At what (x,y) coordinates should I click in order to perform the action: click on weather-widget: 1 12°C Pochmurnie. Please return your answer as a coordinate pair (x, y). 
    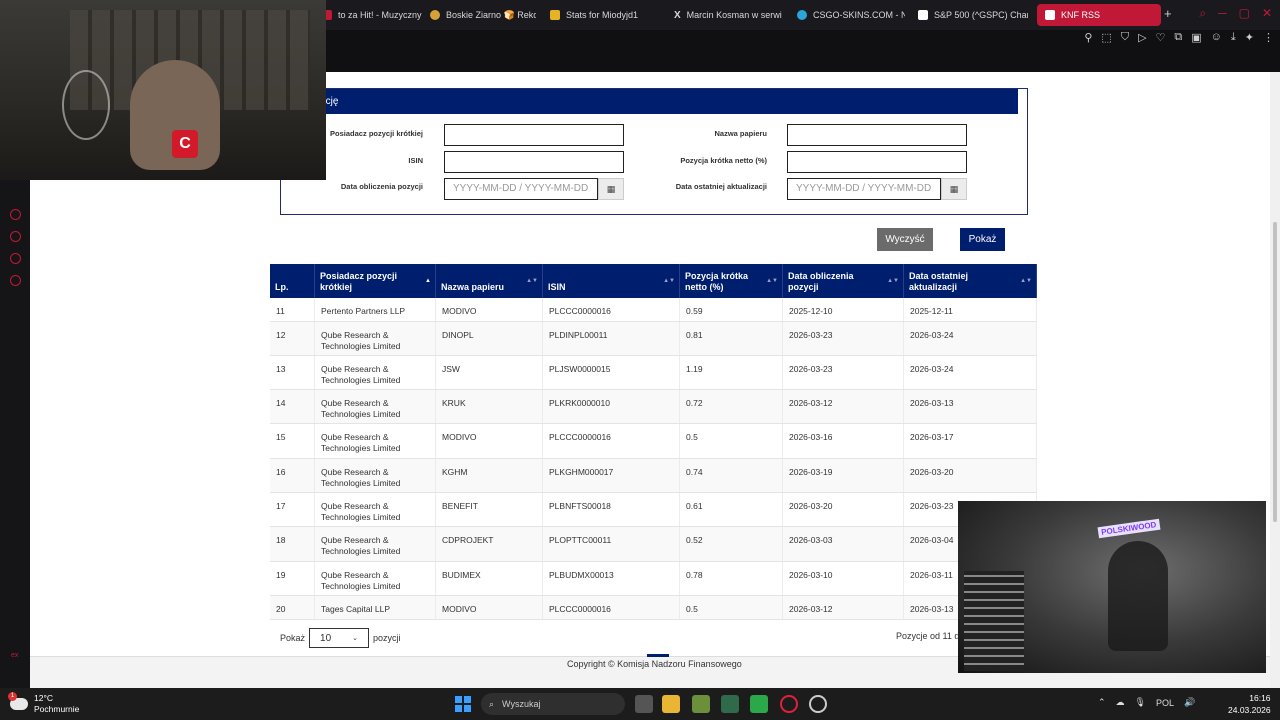
    Looking at the image, I should click on (44, 703).